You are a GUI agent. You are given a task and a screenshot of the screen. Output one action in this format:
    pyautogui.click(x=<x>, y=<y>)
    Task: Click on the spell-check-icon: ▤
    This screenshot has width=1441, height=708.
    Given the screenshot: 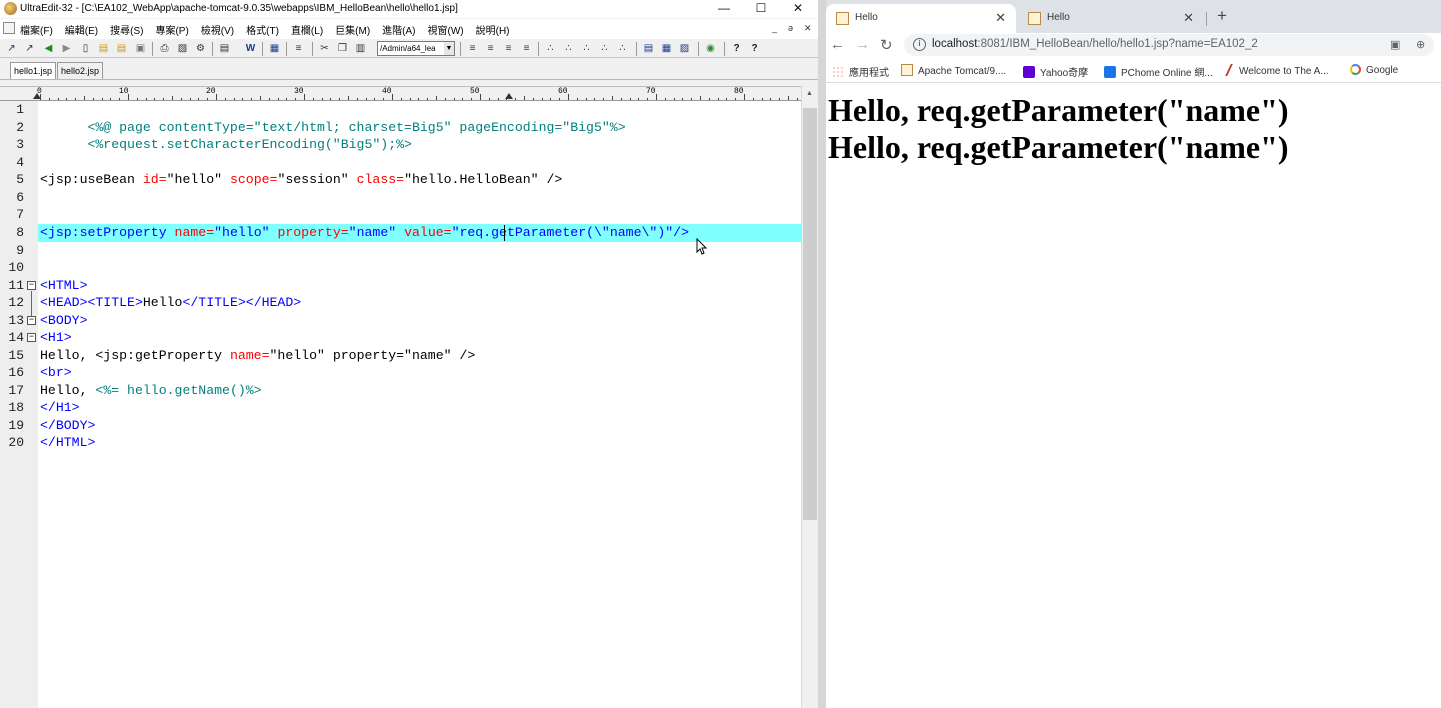 What is the action you would take?
    pyautogui.click(x=224, y=48)
    